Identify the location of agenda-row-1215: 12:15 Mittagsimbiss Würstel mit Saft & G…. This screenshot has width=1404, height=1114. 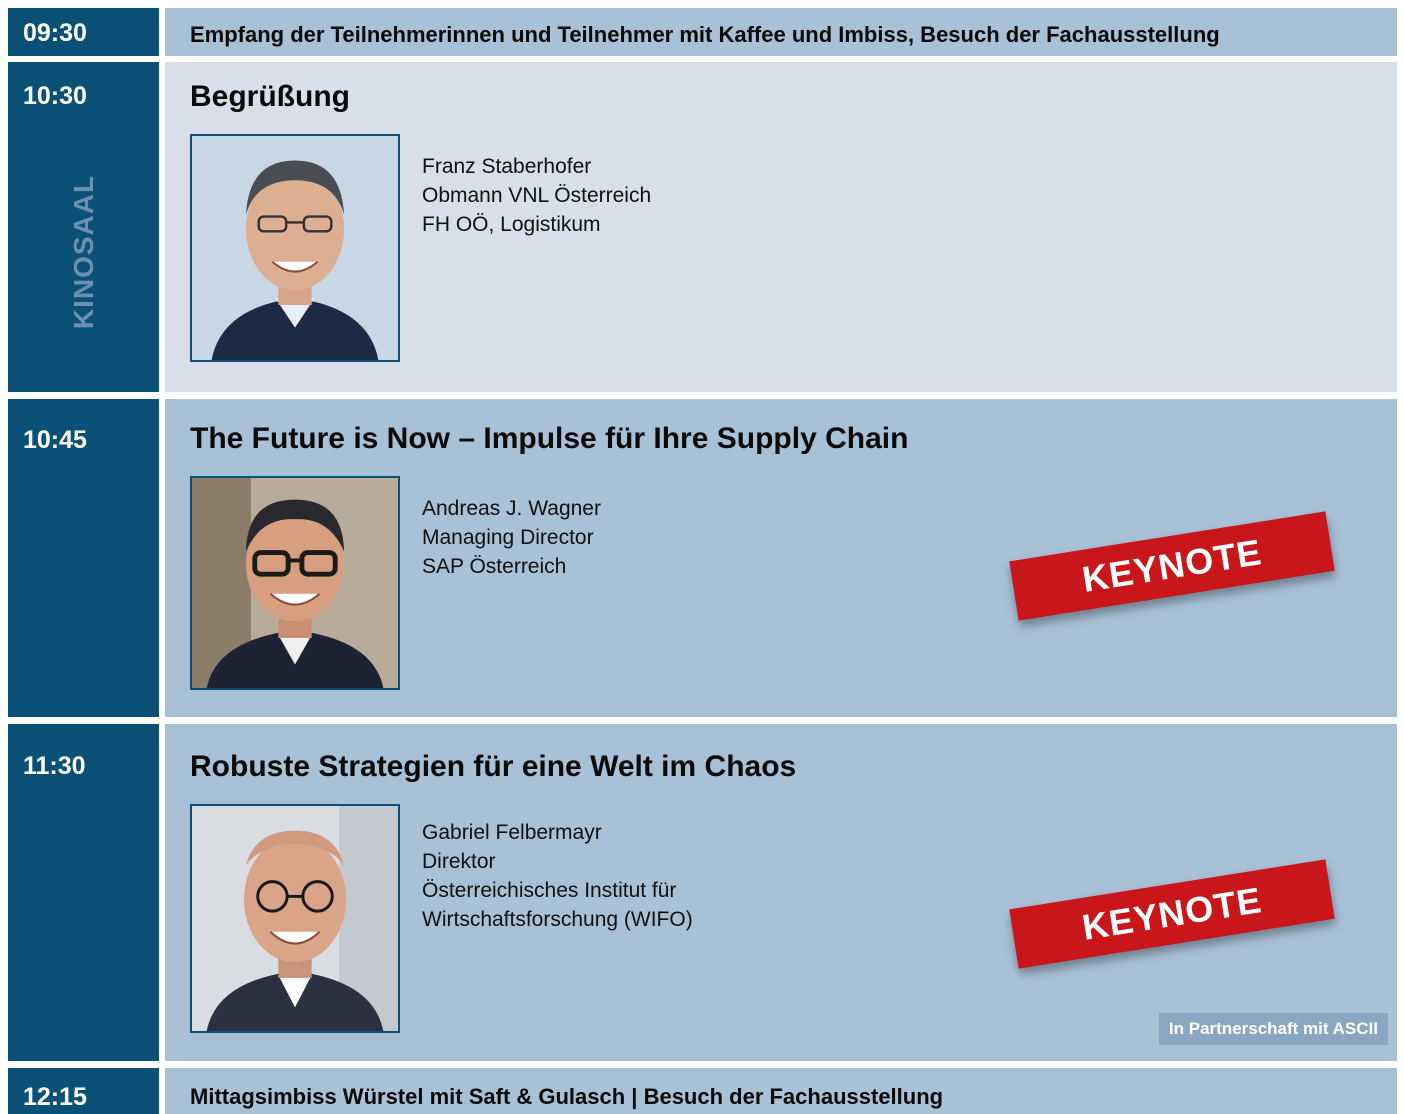
(702, 1091).